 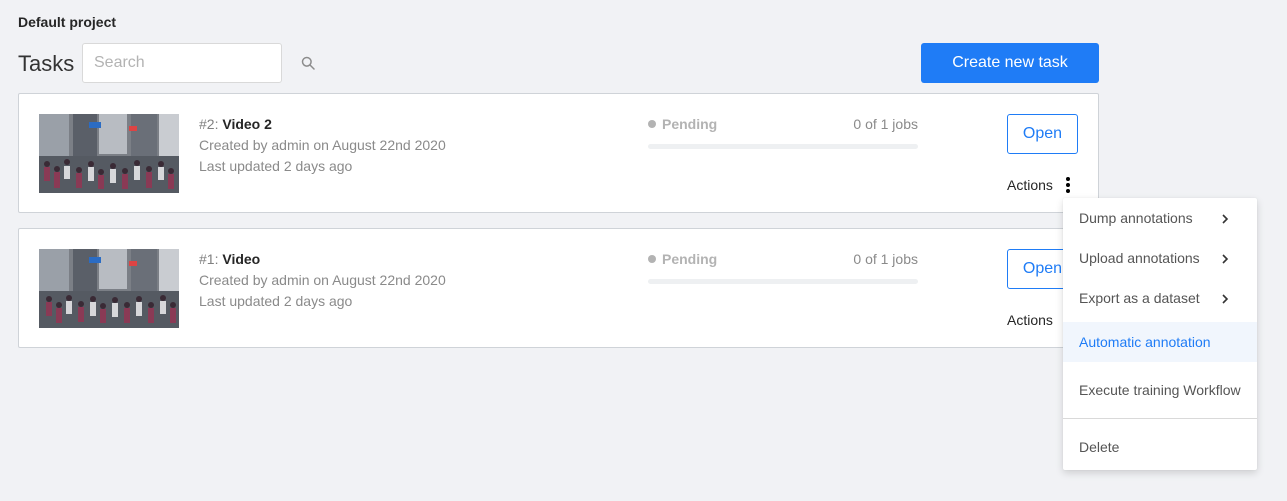 I want to click on project-title: Default project, so click(x=67, y=22).